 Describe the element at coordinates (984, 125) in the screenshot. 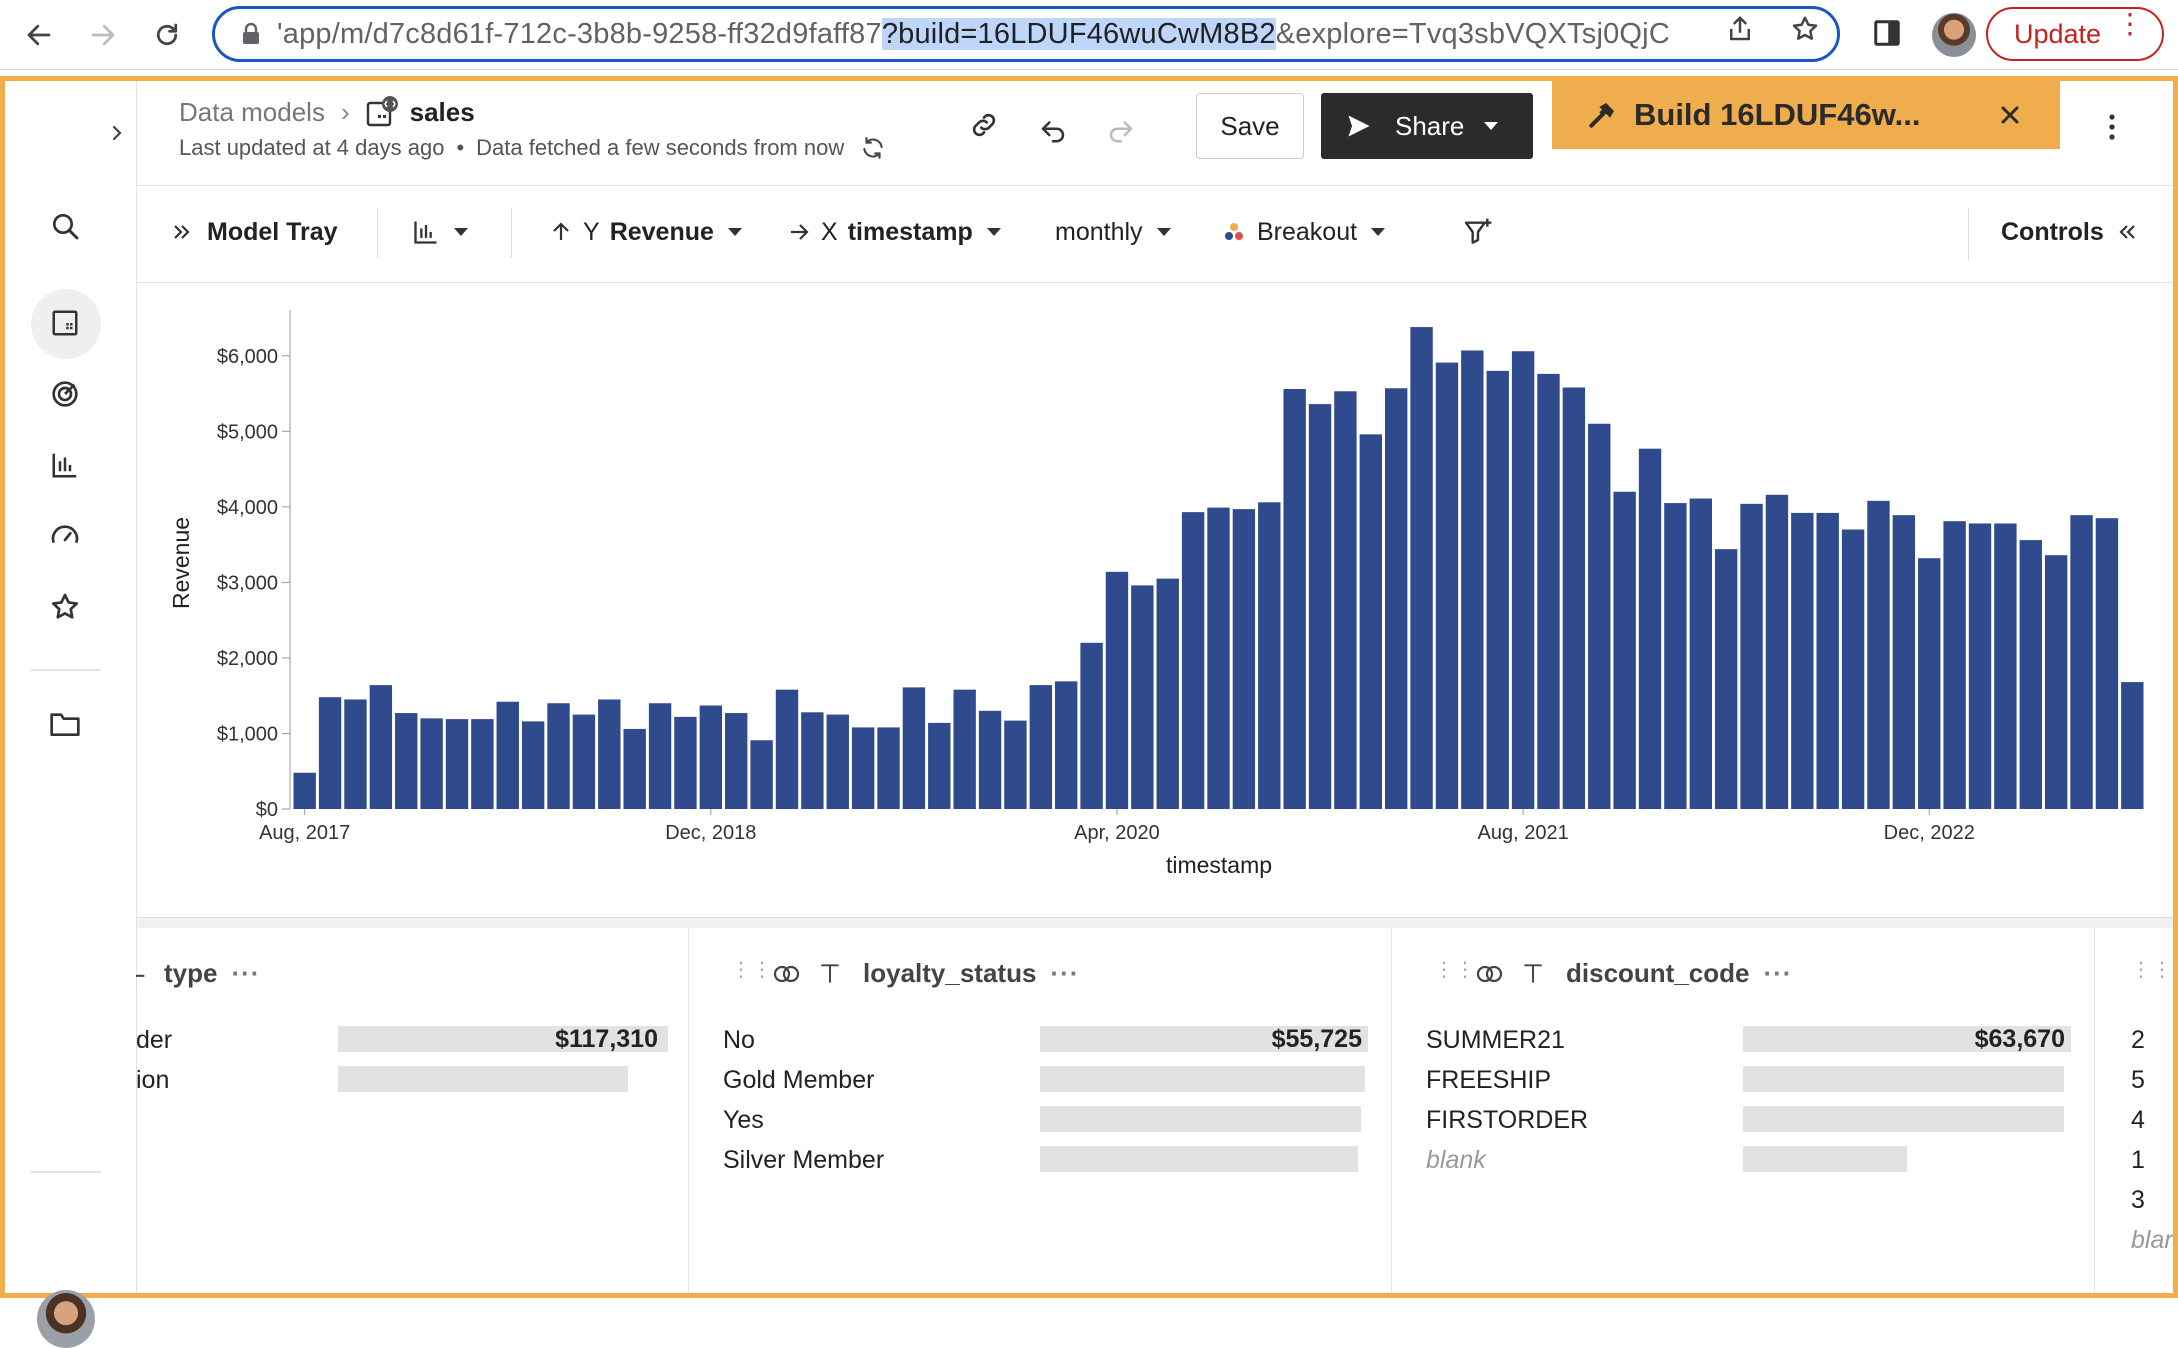

I see `copy-link-button` at that location.